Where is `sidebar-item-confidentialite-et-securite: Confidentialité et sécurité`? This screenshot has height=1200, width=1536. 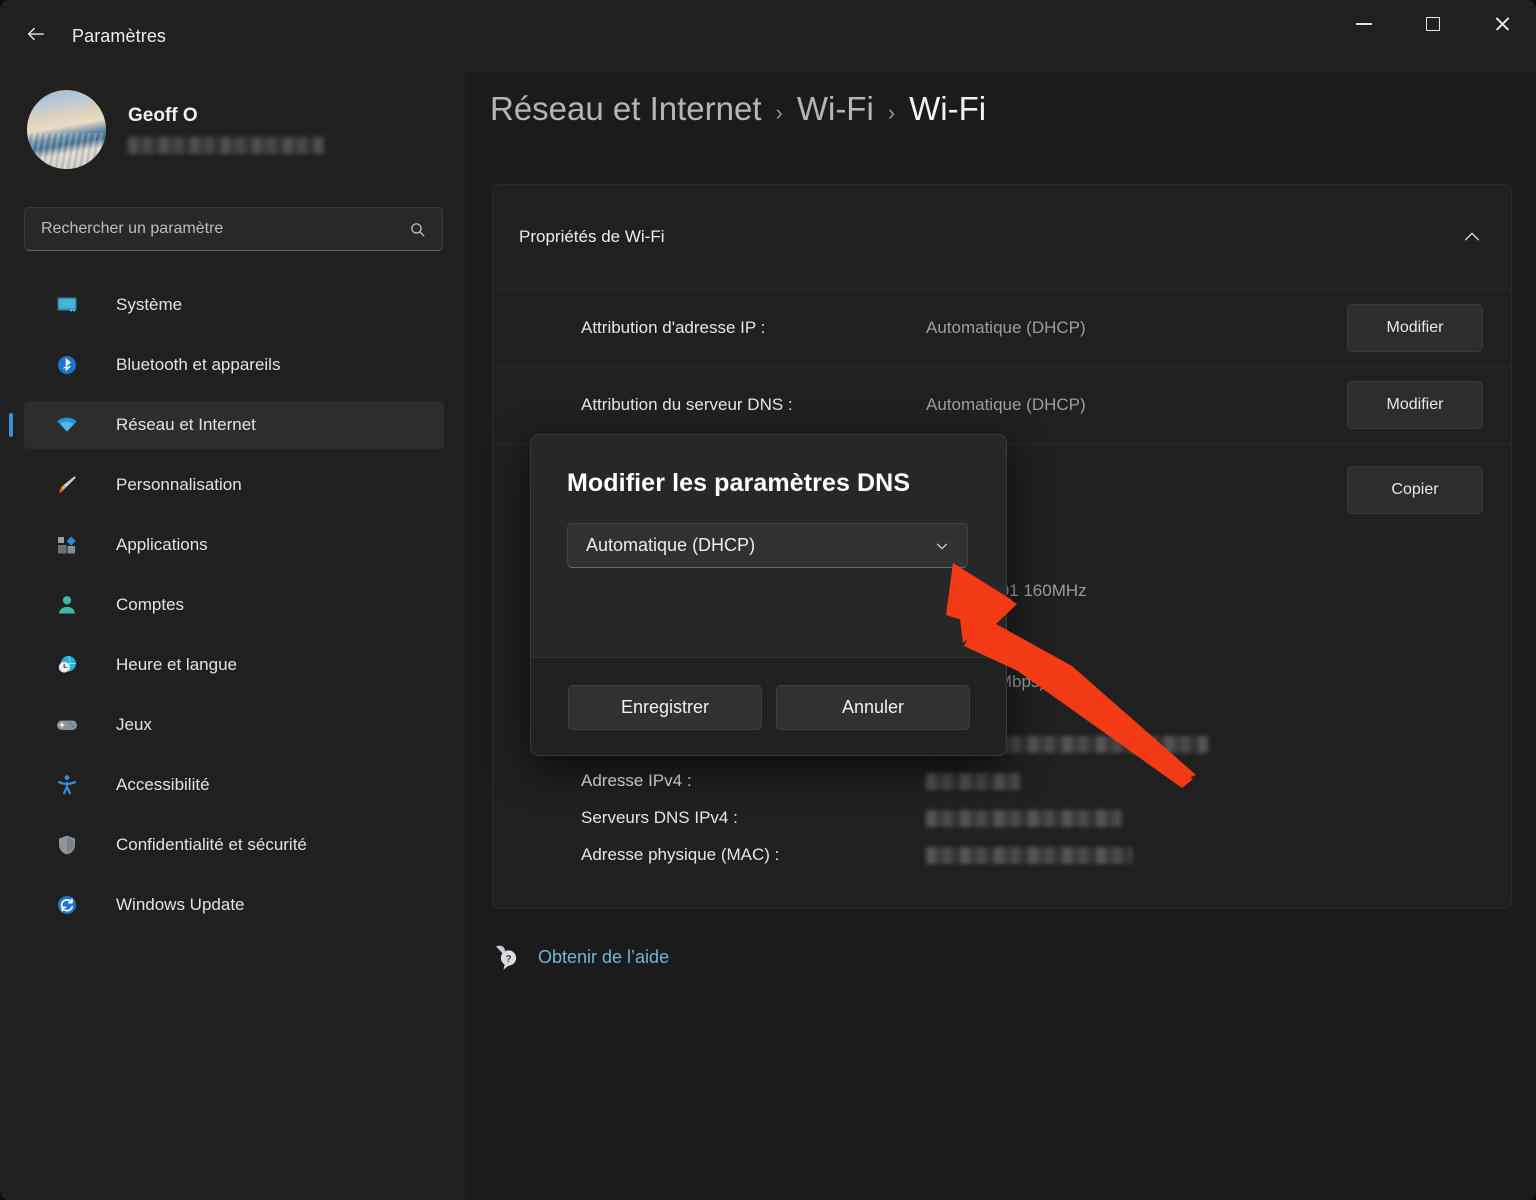 sidebar-item-confidentialite-et-securite: Confidentialité et sécurité is located at coordinates (234, 845).